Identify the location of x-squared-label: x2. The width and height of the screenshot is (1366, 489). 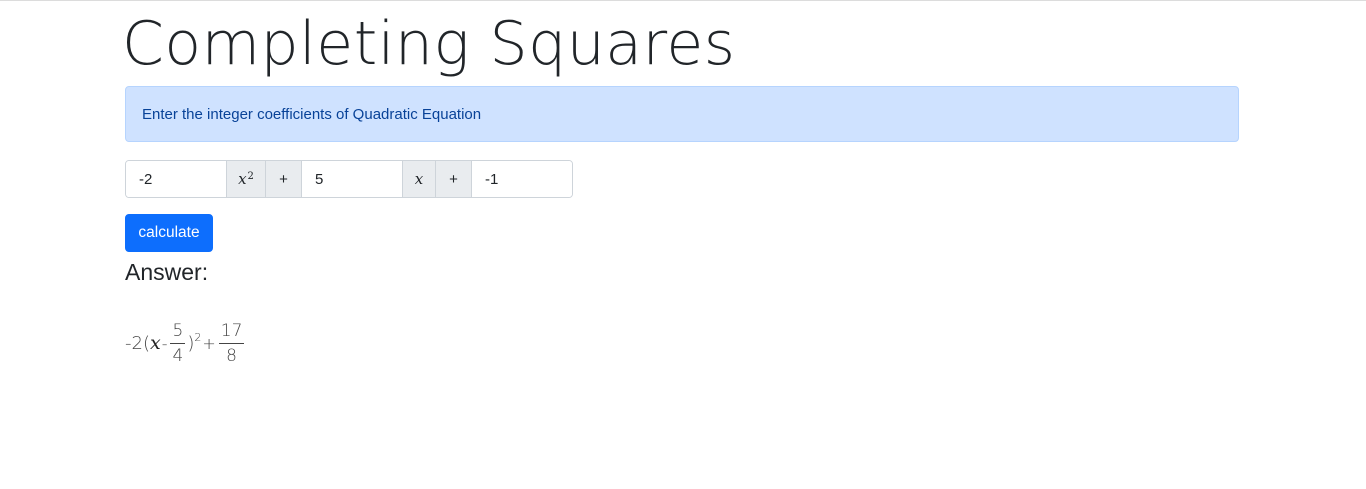
(246, 179).